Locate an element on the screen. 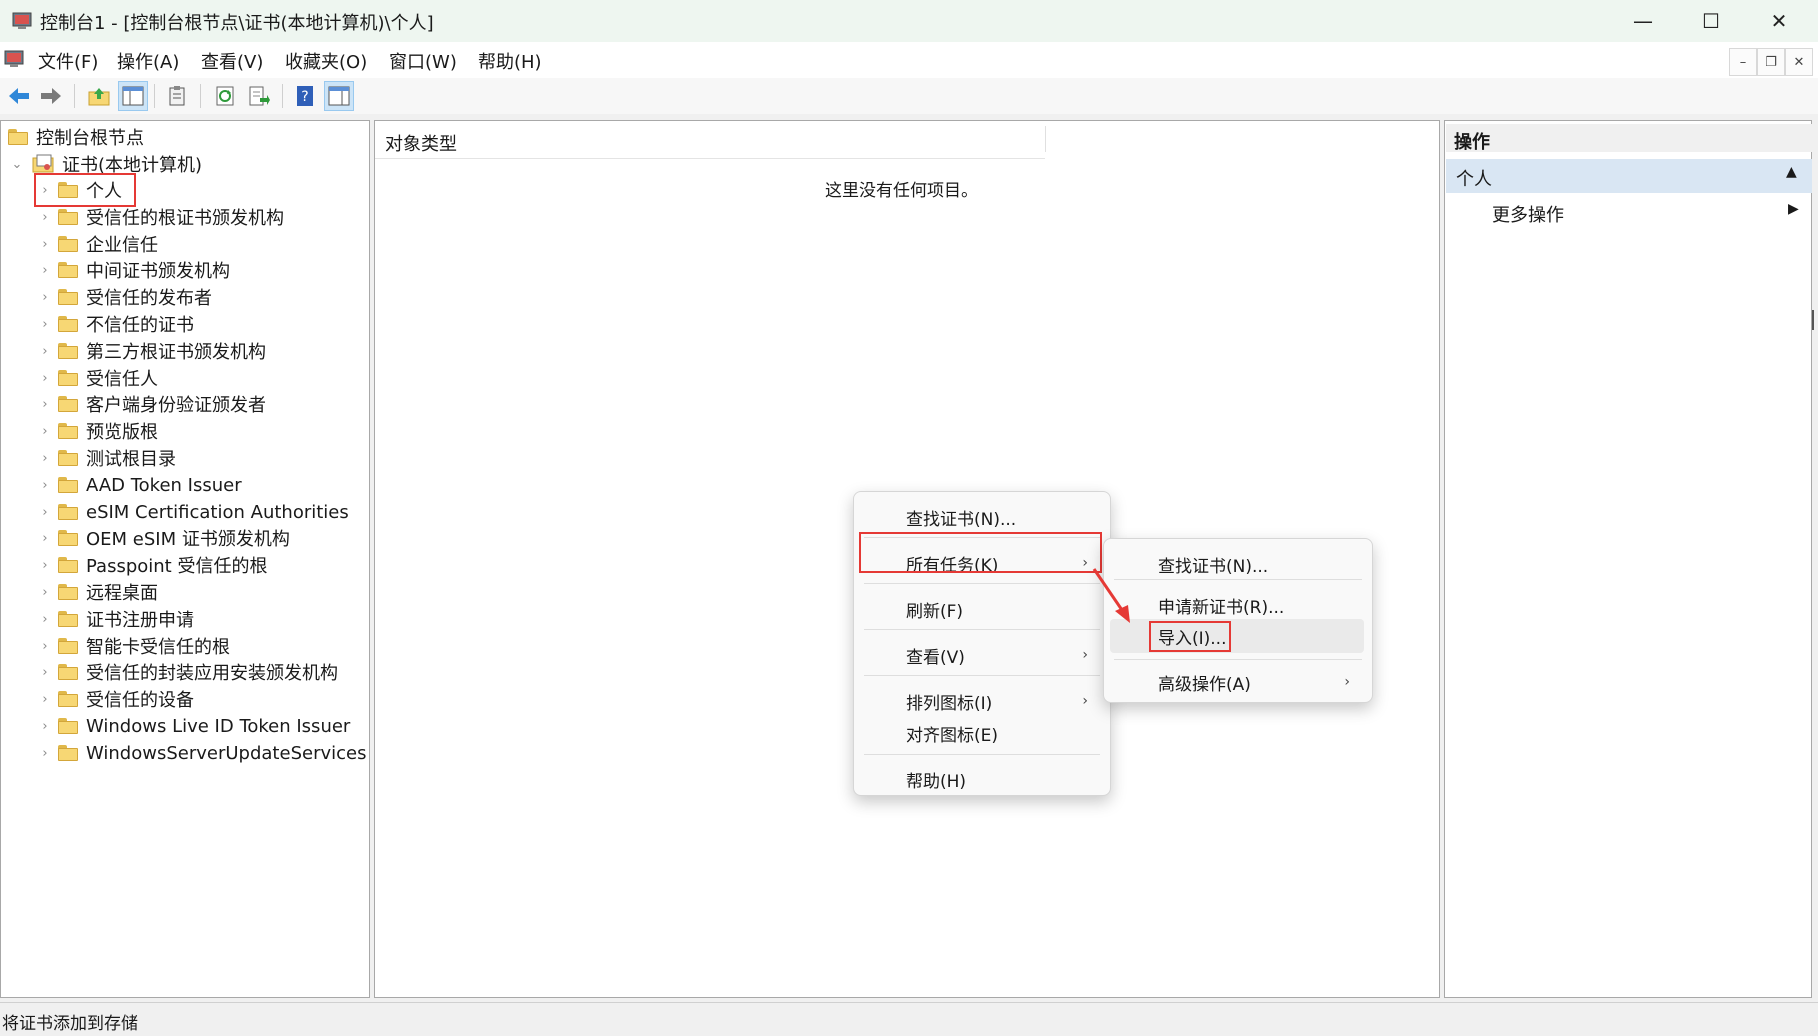 This screenshot has width=1818, height=1036. mdi-close-button: ✕ is located at coordinates (1799, 62).